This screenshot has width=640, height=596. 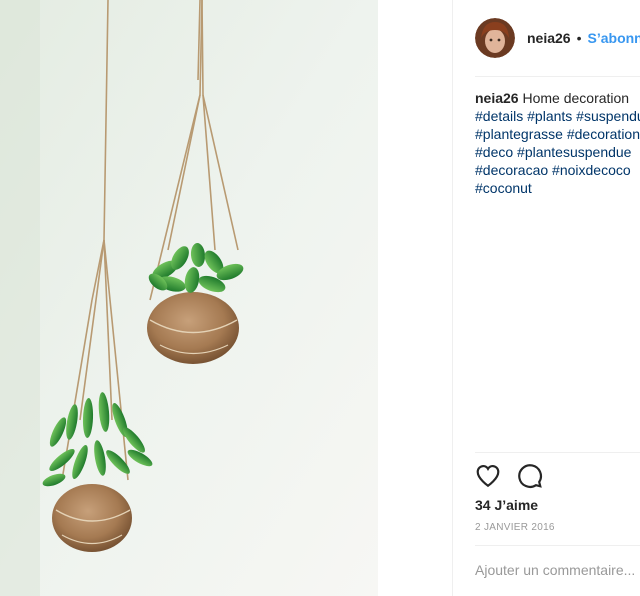 What do you see at coordinates (515, 527) in the screenshot?
I see `post-date: 2 JANVIER 2016` at bounding box center [515, 527].